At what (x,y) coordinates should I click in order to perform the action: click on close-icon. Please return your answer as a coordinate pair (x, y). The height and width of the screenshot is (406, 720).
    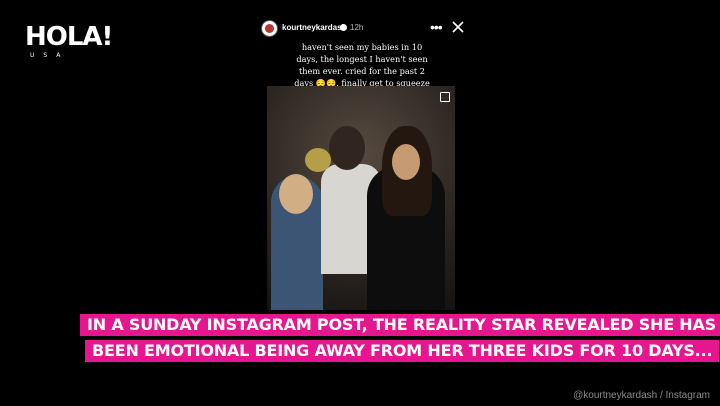
    Looking at the image, I should click on (458, 27).